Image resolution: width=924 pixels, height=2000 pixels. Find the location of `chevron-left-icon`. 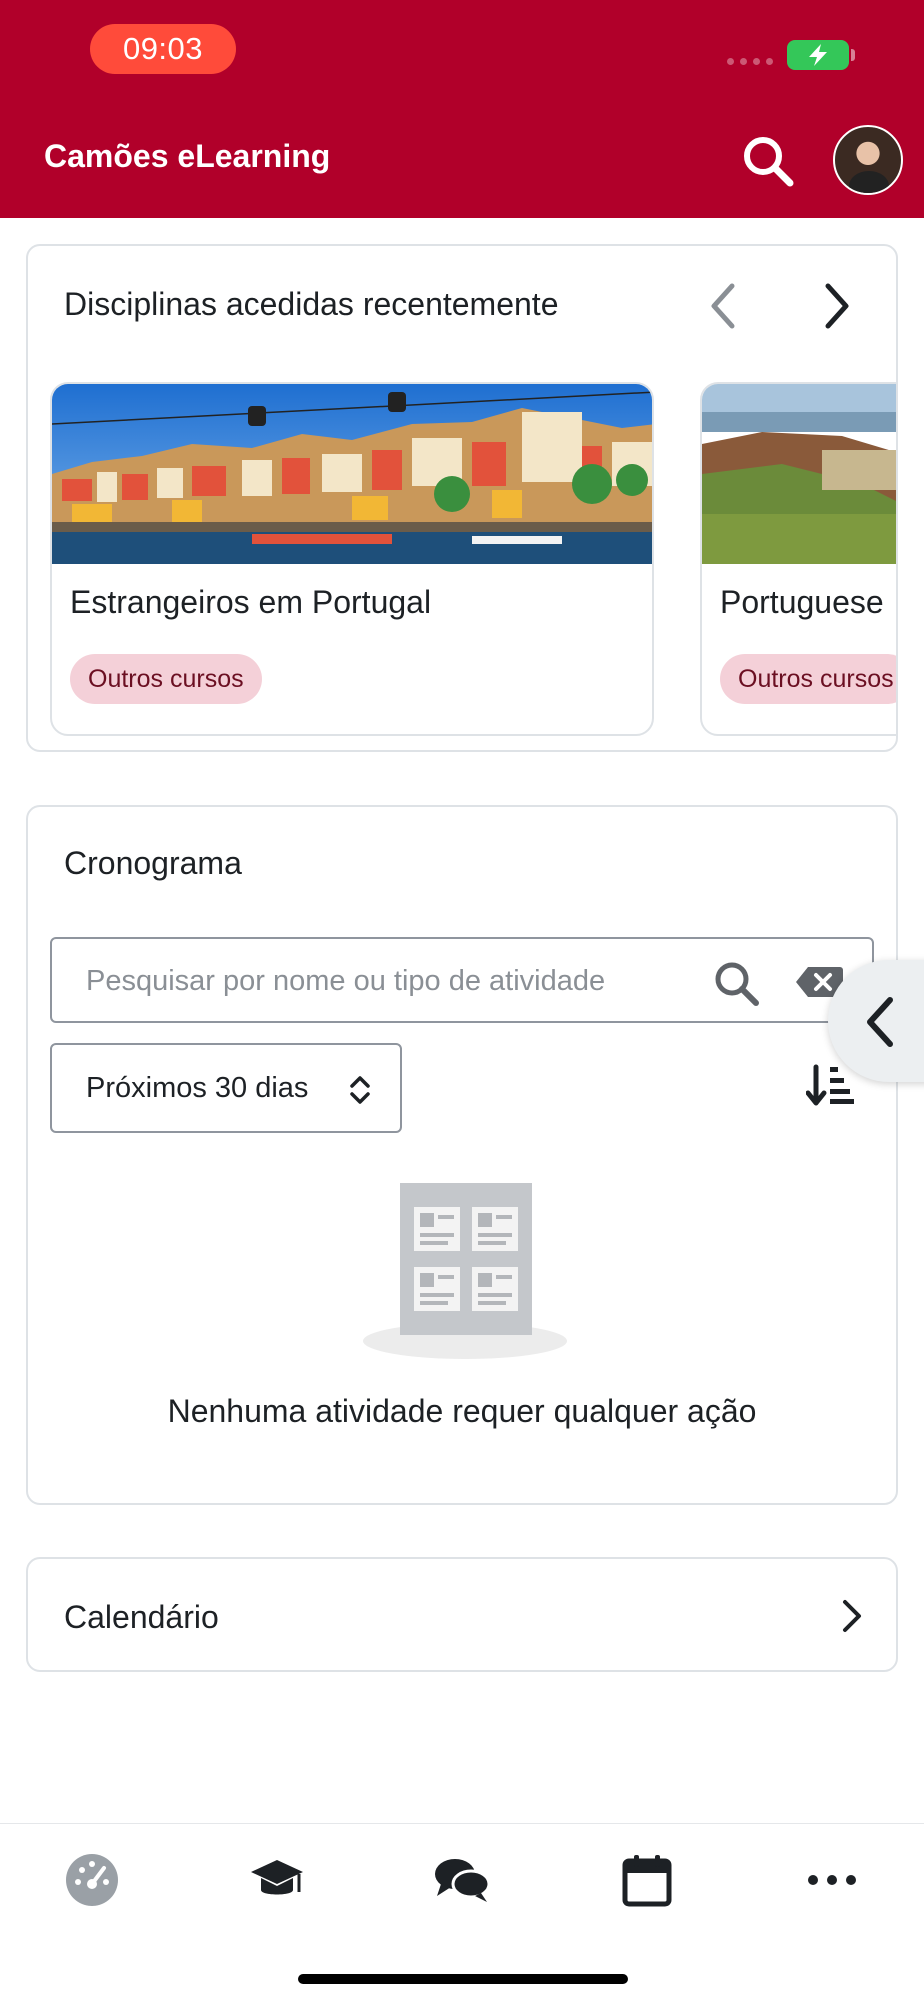

chevron-left-icon is located at coordinates (880, 1022).